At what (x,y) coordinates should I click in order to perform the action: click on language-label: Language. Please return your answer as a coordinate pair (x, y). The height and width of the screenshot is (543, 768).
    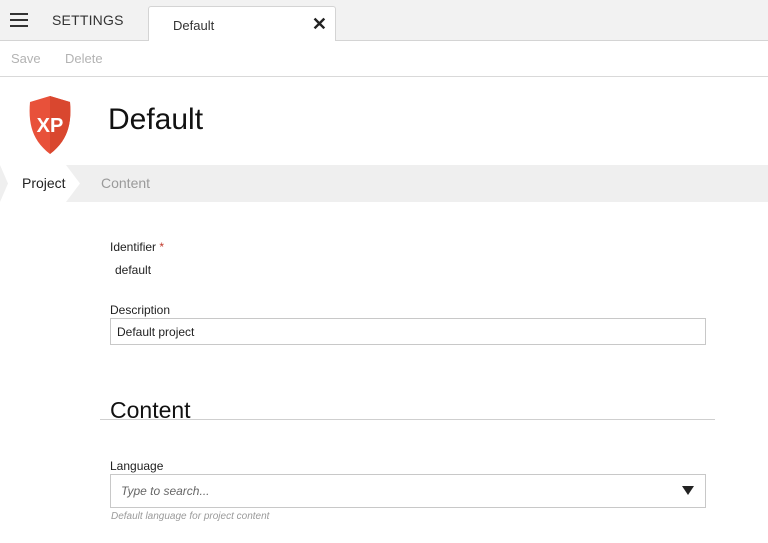
    Looking at the image, I should click on (137, 466).